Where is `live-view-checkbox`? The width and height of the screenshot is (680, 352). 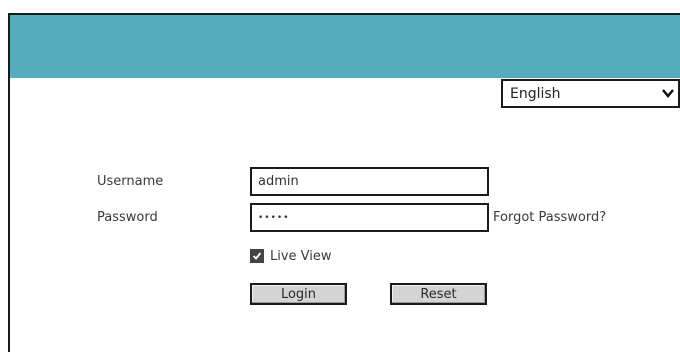 live-view-checkbox is located at coordinates (257, 256).